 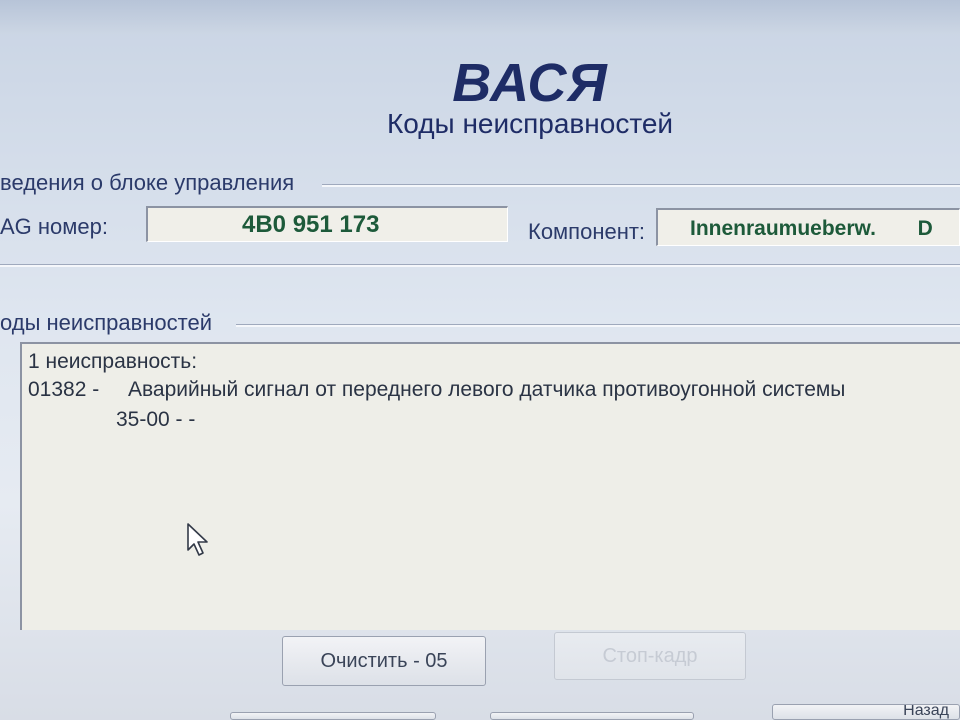 What do you see at coordinates (530, 83) in the screenshot?
I see `app-title: ВАСЯ` at bounding box center [530, 83].